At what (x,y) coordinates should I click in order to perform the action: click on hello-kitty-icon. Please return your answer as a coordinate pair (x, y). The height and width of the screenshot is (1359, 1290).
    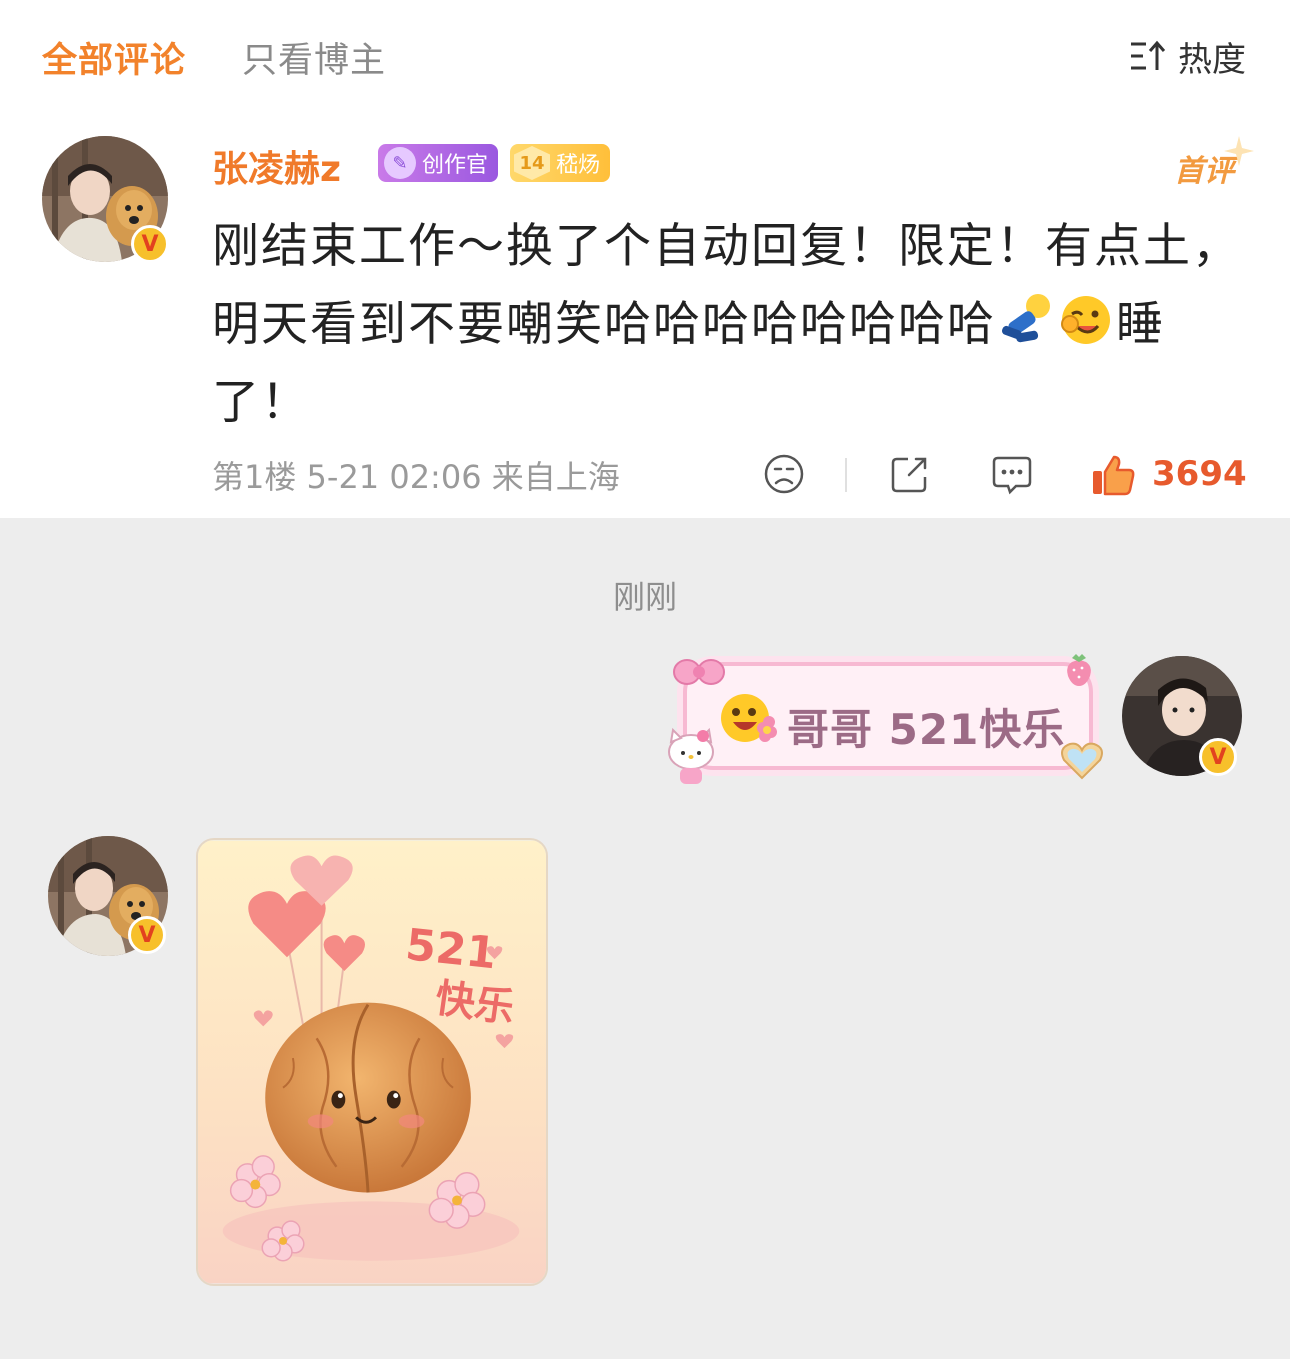
    Looking at the image, I should click on (691, 755).